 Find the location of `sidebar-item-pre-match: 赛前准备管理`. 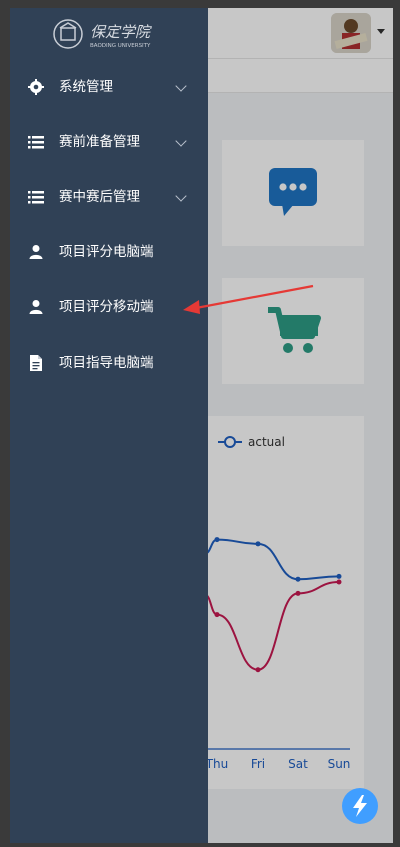

sidebar-item-pre-match: 赛前准备管理 is located at coordinates (109, 142).